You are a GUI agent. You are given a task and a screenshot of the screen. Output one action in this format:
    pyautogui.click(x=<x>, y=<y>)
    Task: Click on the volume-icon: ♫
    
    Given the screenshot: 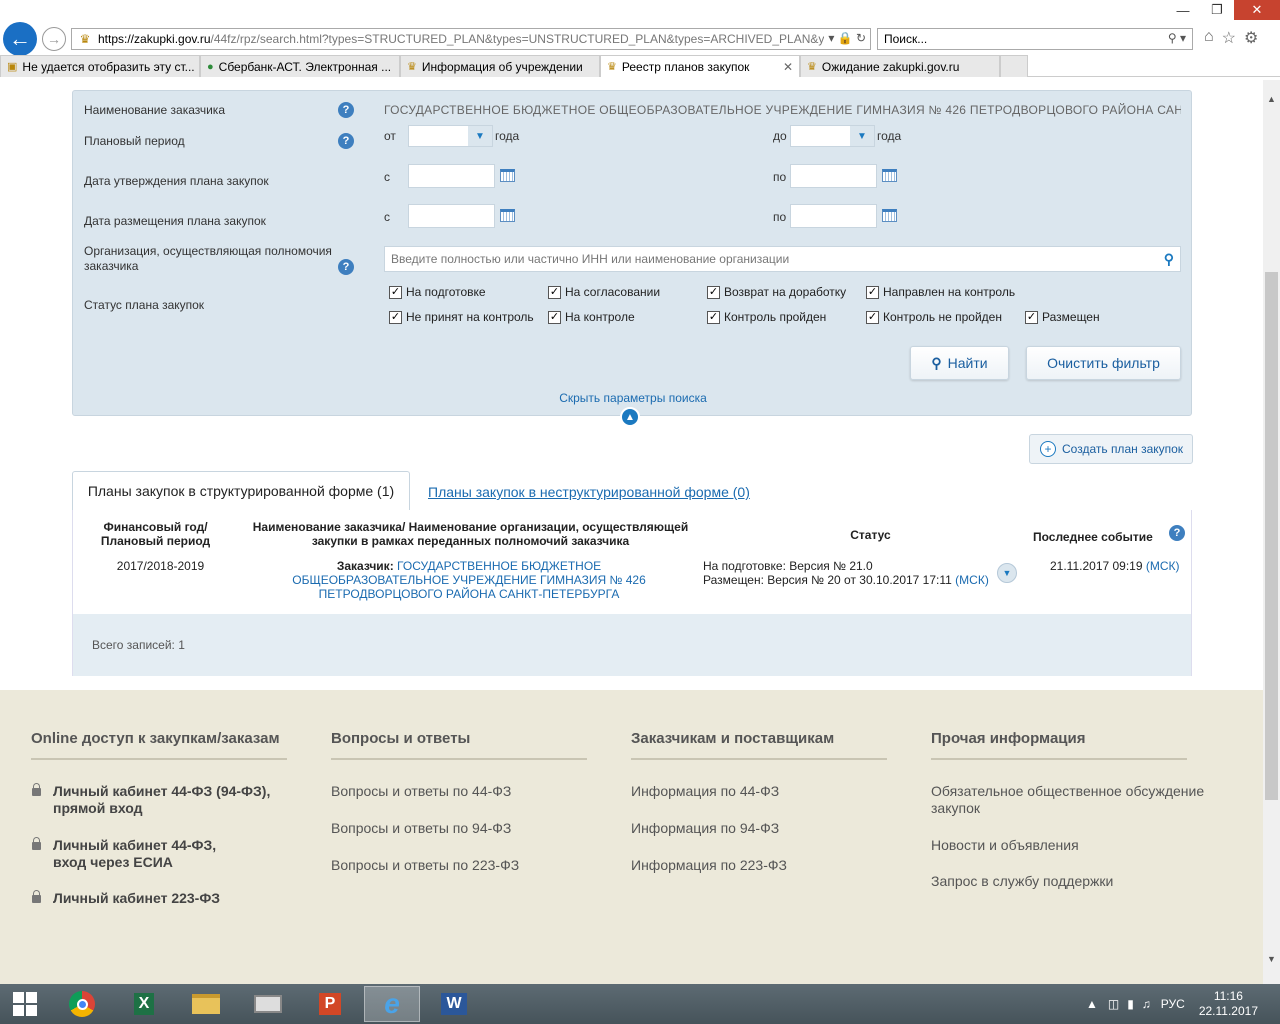 What is the action you would take?
    pyautogui.click(x=1146, y=1004)
    